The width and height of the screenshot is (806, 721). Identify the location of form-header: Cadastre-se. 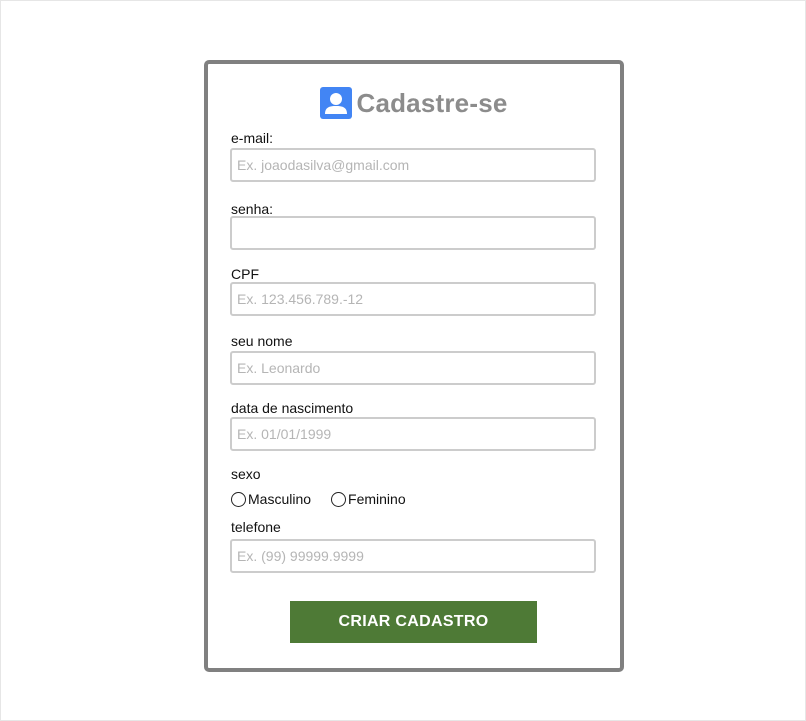
(414, 103).